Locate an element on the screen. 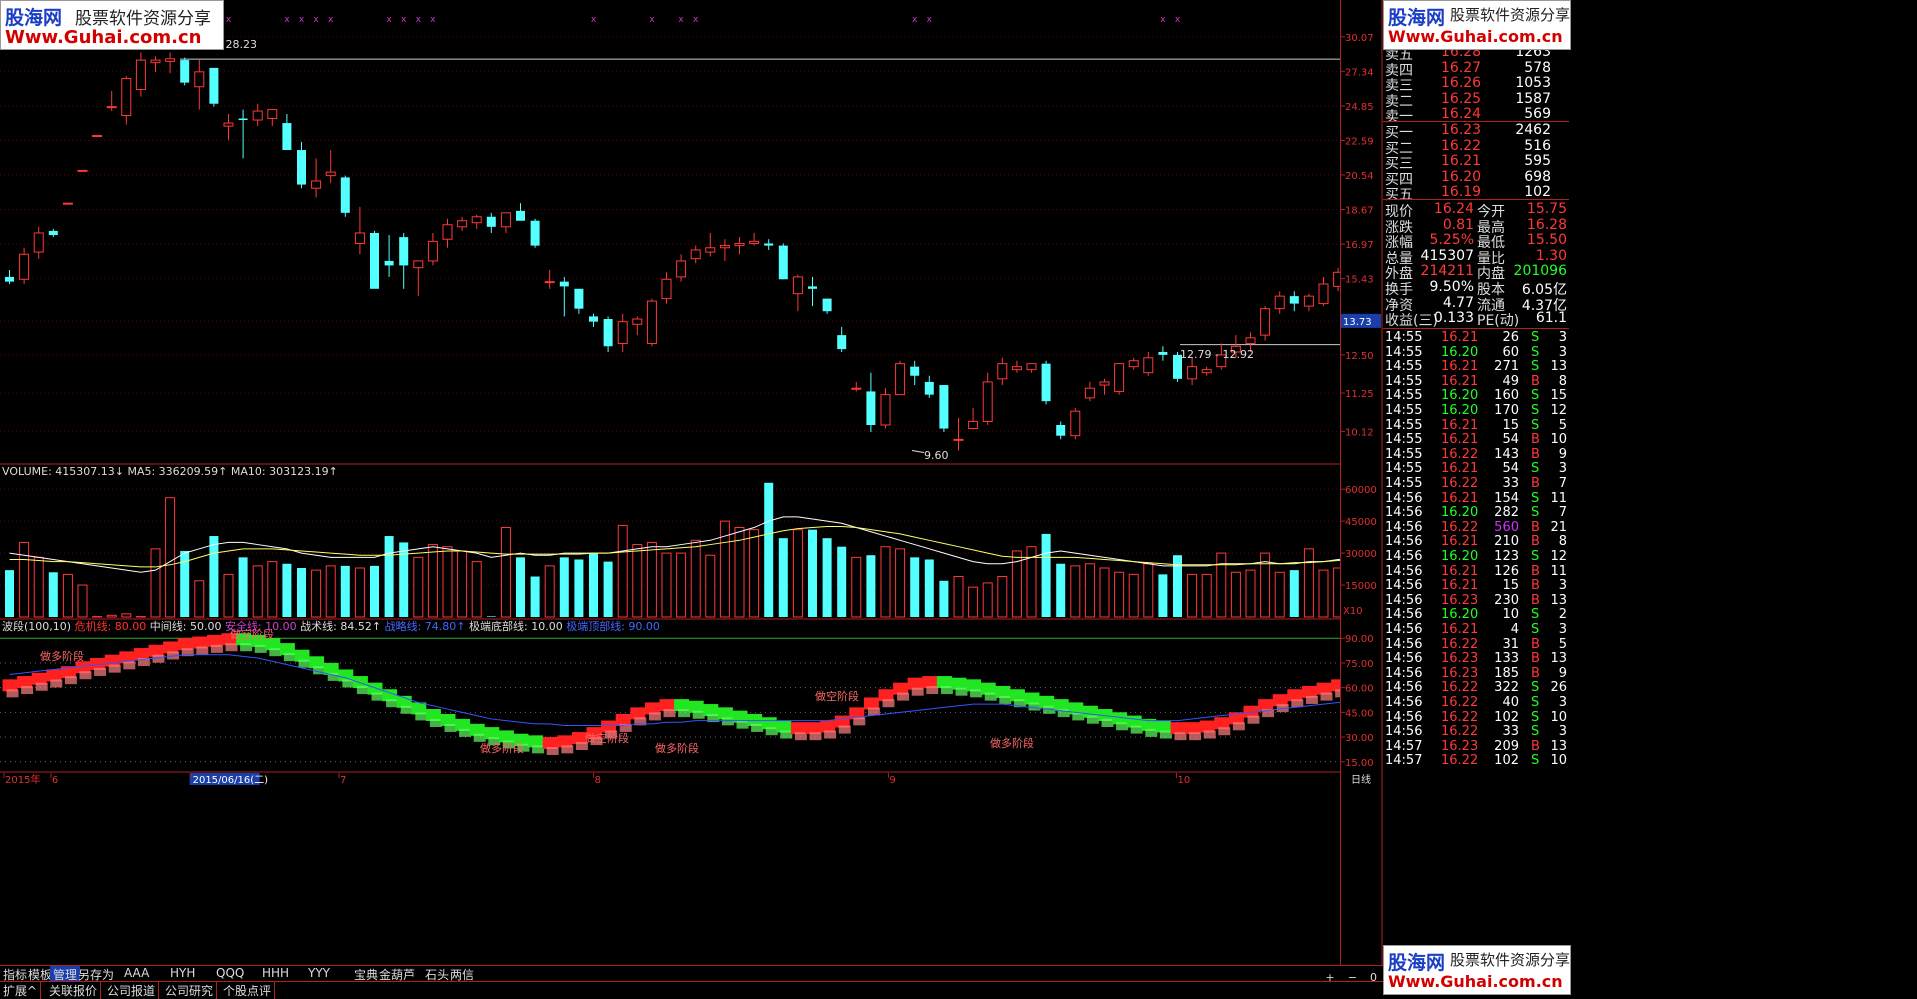 Image resolution: width=1917 pixels, height=999 pixels. tick-volume: 33 is located at coordinates (1510, 483).